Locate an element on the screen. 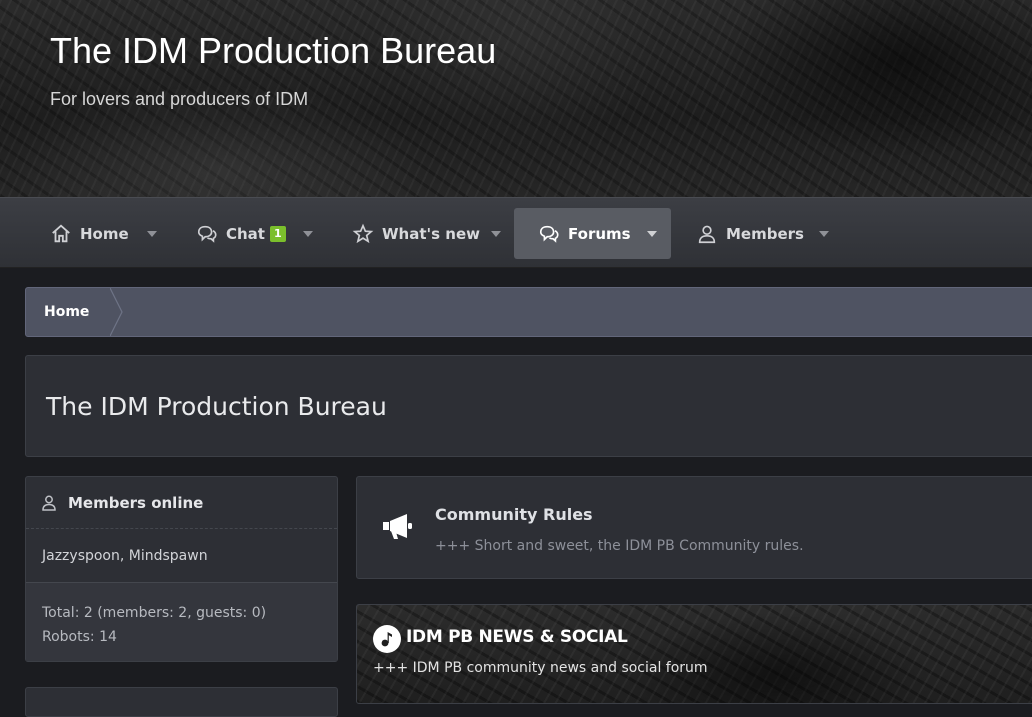 The image size is (1032, 717). nav-whats-new-caret is located at coordinates (496, 233).